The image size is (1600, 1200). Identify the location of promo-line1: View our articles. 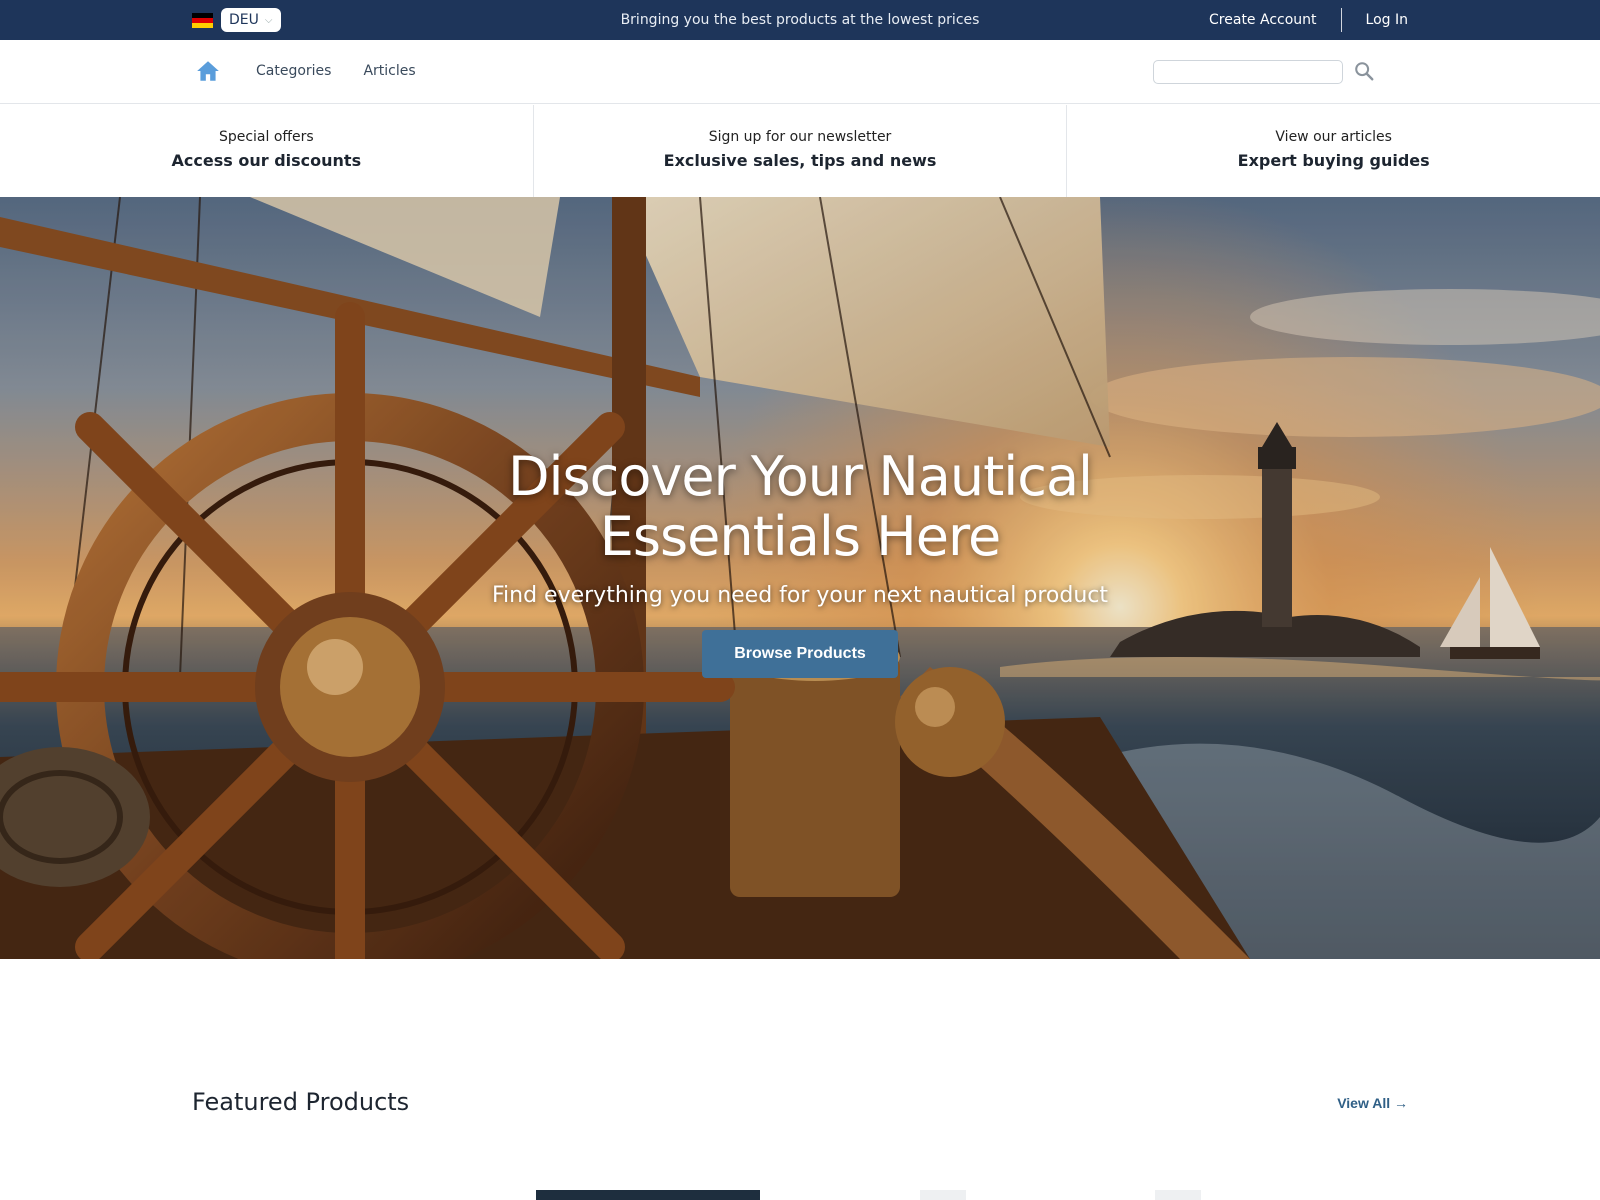
(1333, 137).